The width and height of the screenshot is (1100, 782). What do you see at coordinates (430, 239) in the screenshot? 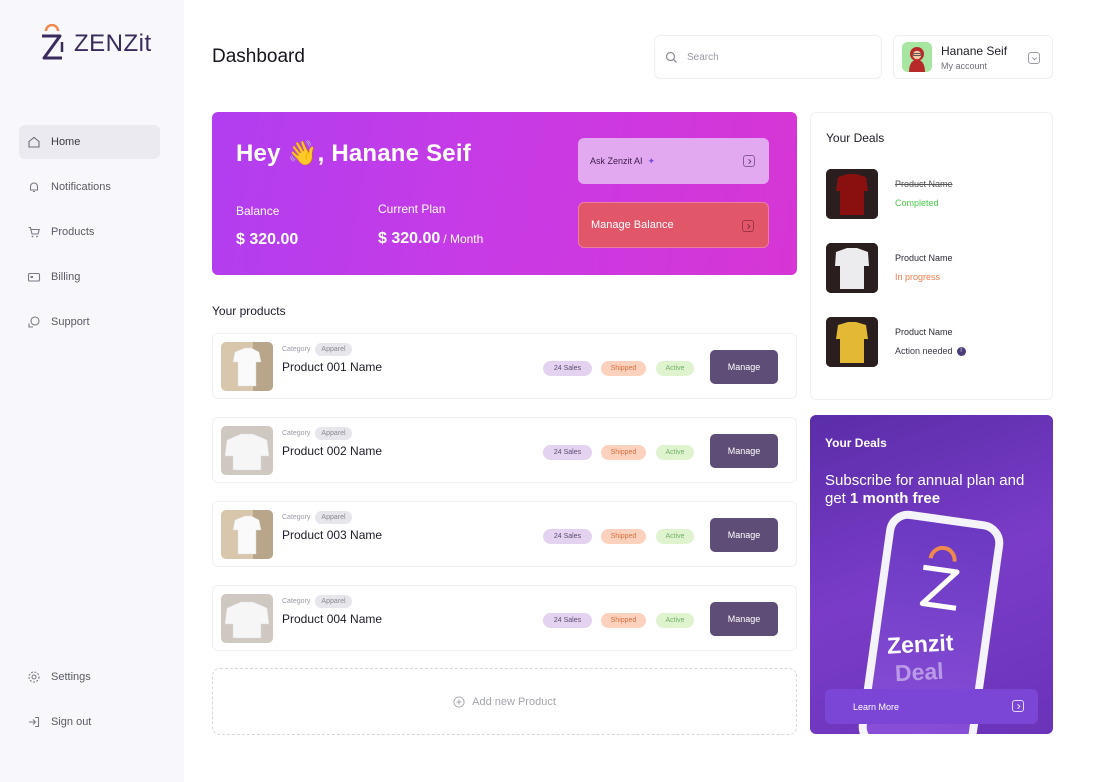
I see `plan-value-group: $ 320.00/ Month` at bounding box center [430, 239].